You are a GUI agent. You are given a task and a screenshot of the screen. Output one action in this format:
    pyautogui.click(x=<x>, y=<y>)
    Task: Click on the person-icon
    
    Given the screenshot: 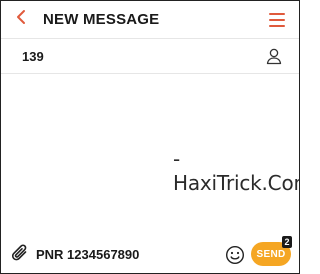 What is the action you would take?
    pyautogui.click(x=274, y=58)
    